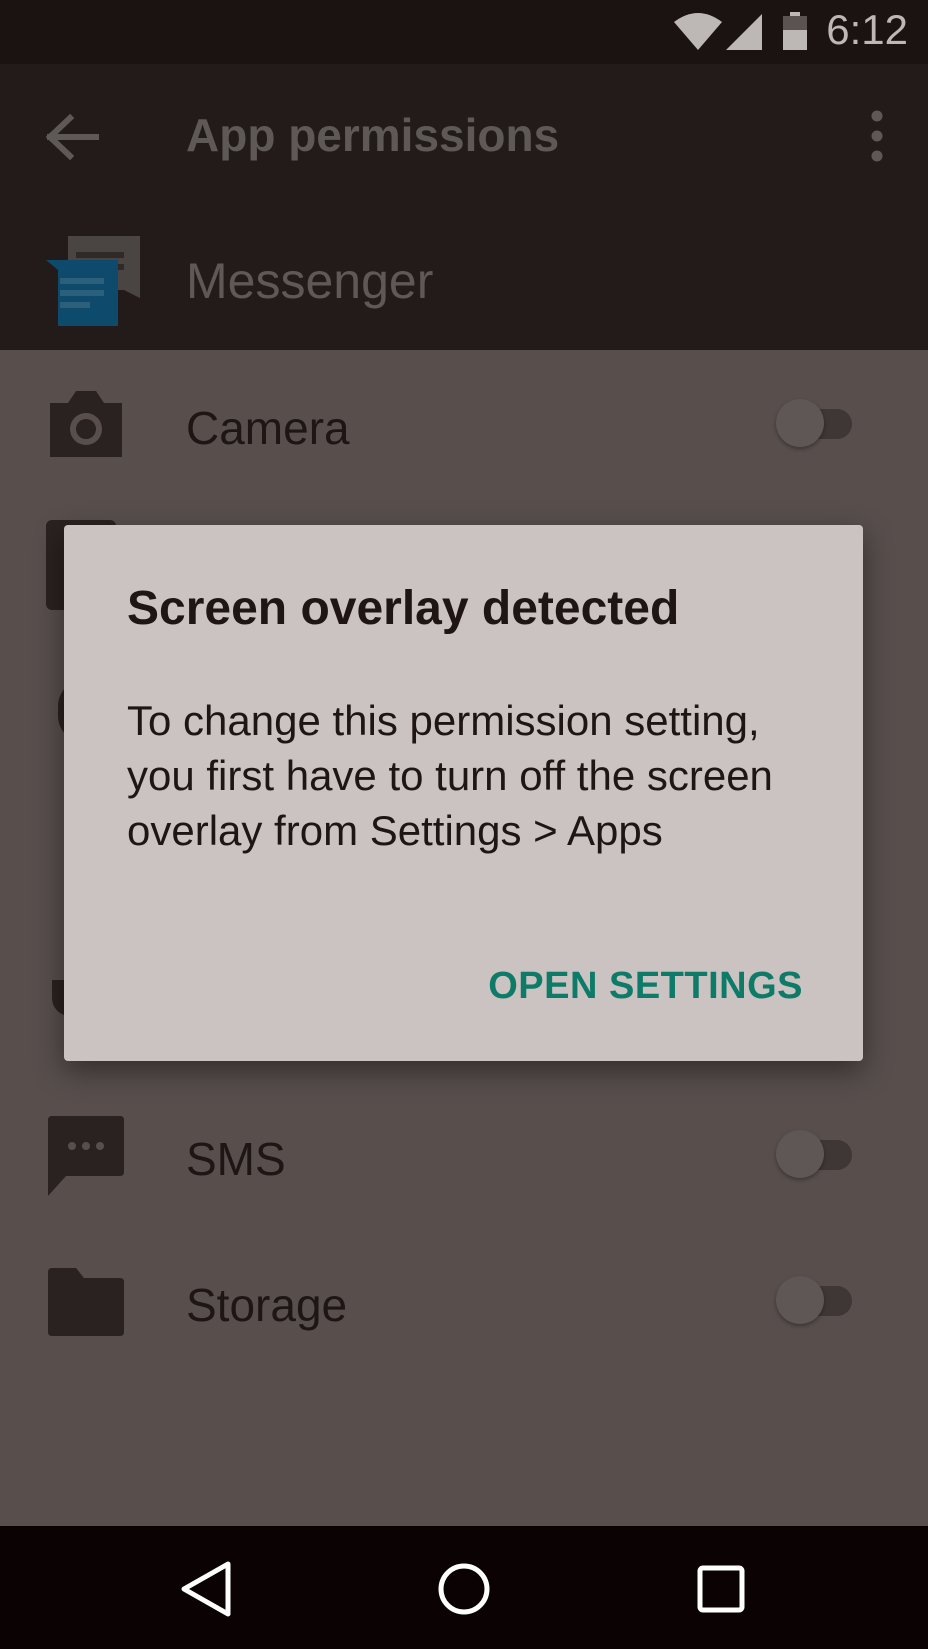  I want to click on page-title: App permissions, so click(373, 135).